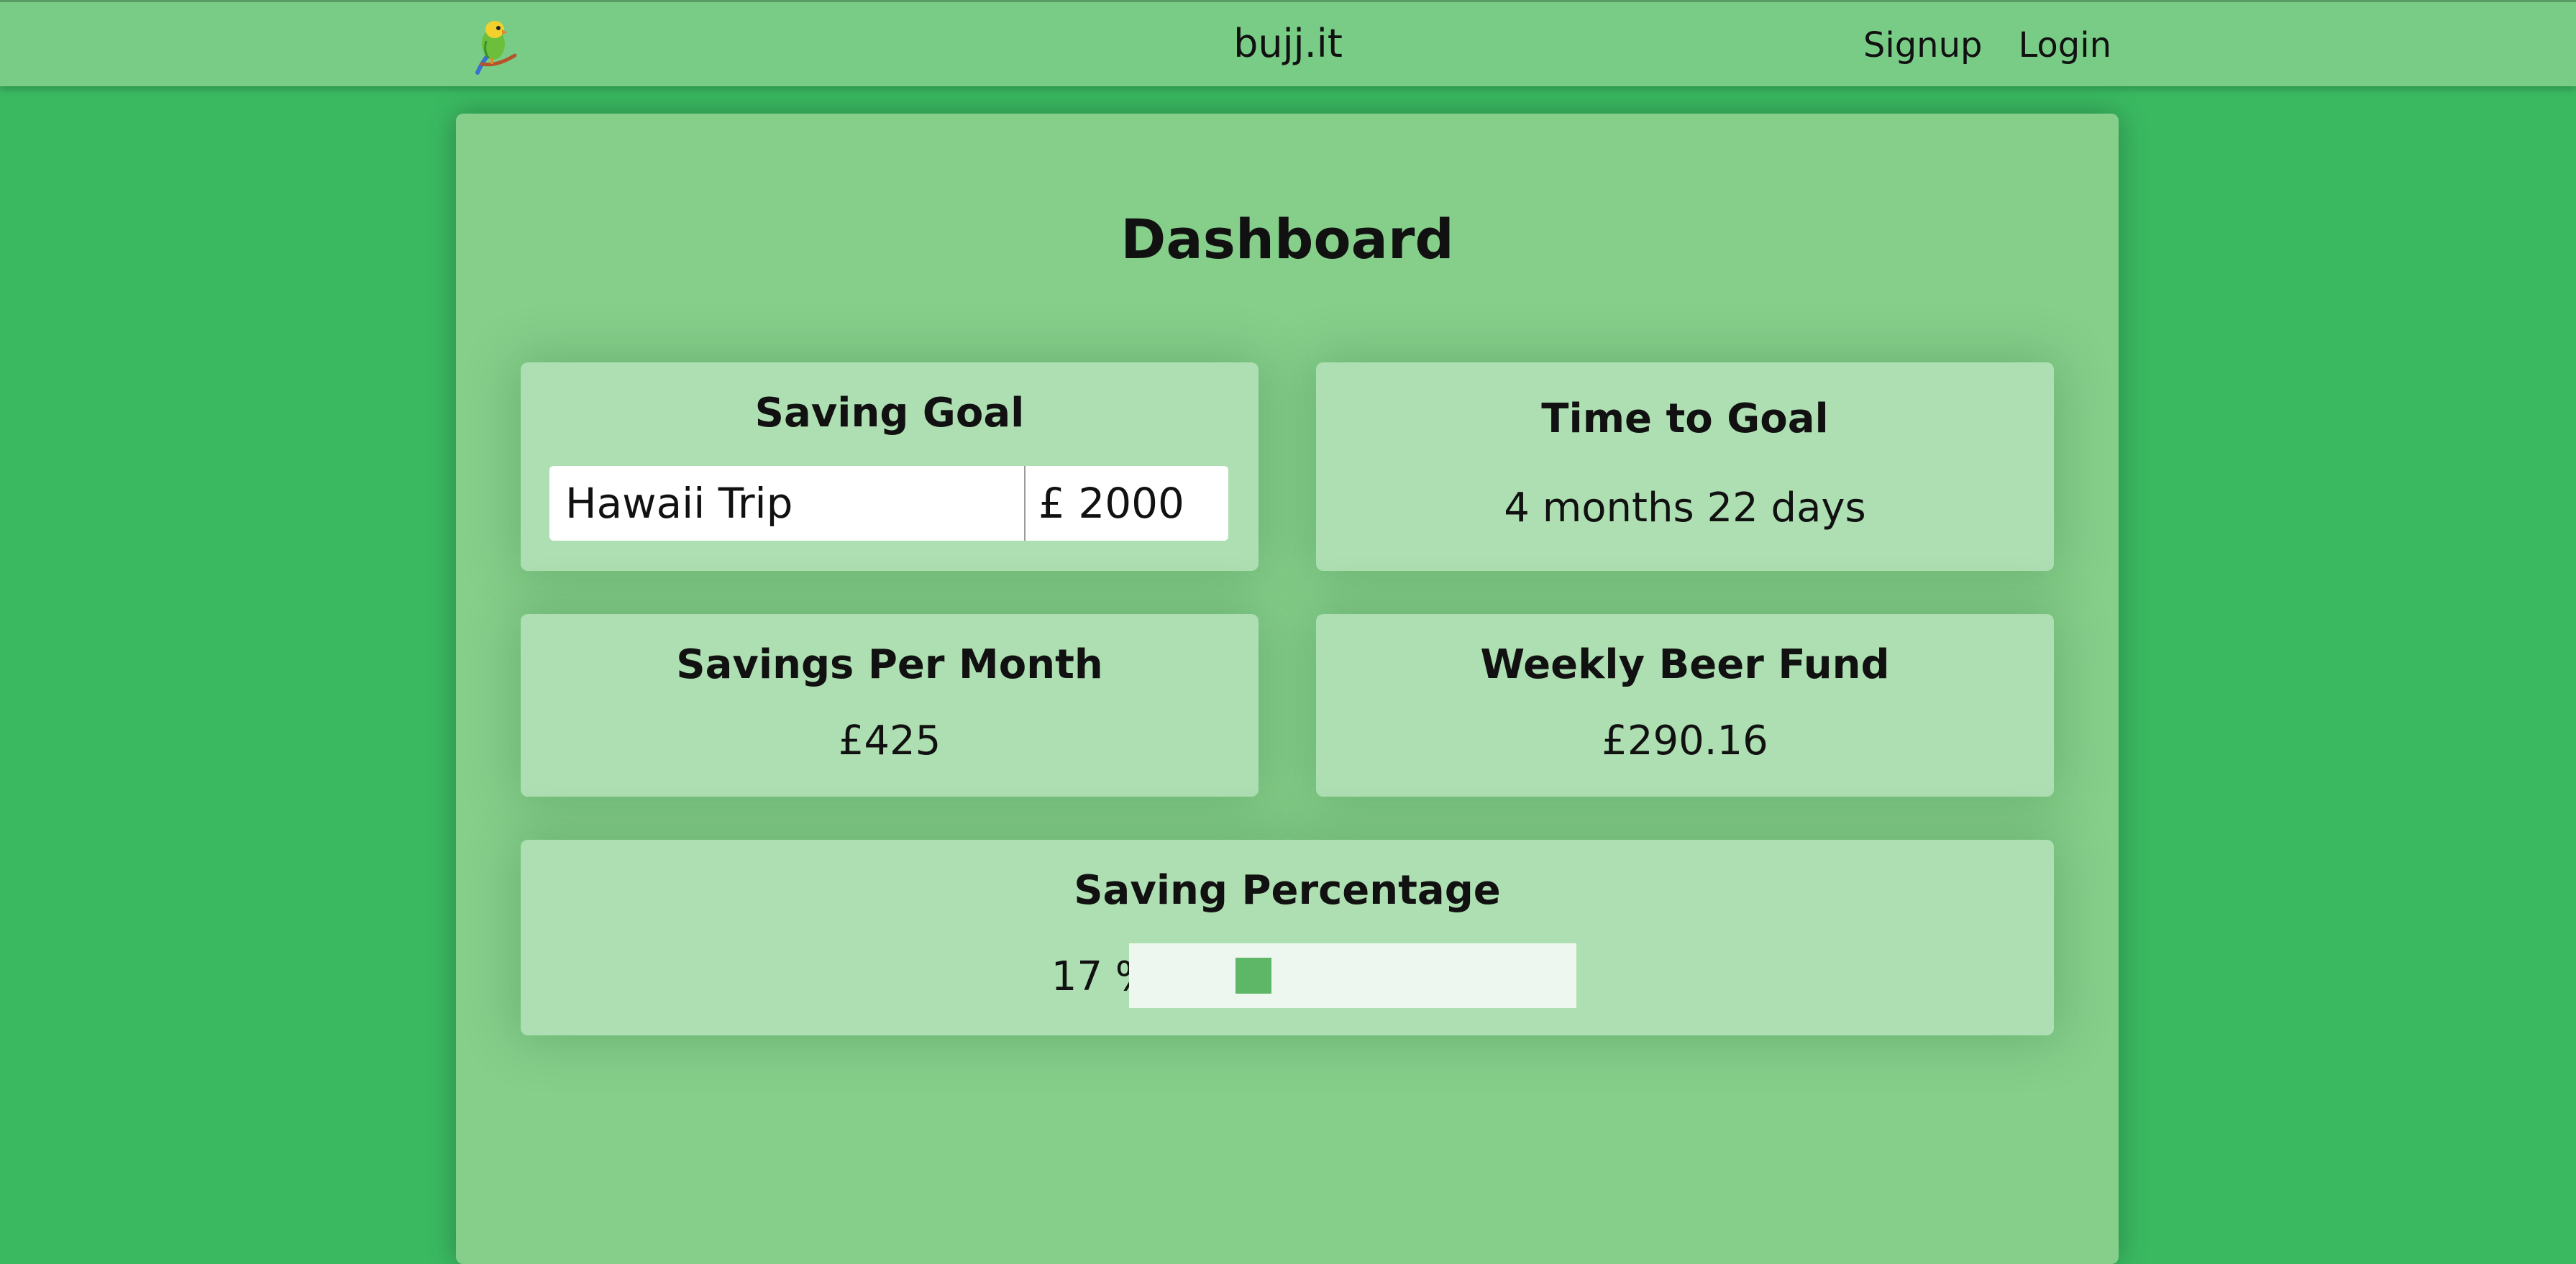 The width and height of the screenshot is (2576, 1264). What do you see at coordinates (889, 665) in the screenshot?
I see `savings-per-month-title: Savings Per Month` at bounding box center [889, 665].